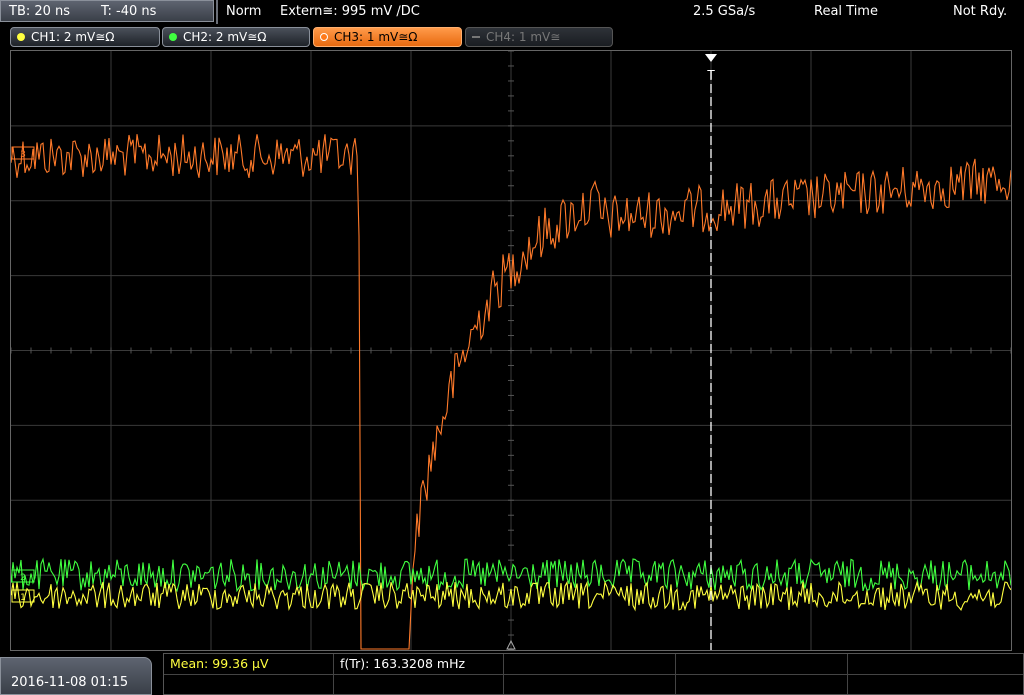 The height and width of the screenshot is (695, 1024). Describe the element at coordinates (846, 11) in the screenshot. I see `acquisition-realtime-mode: Real Time` at that location.